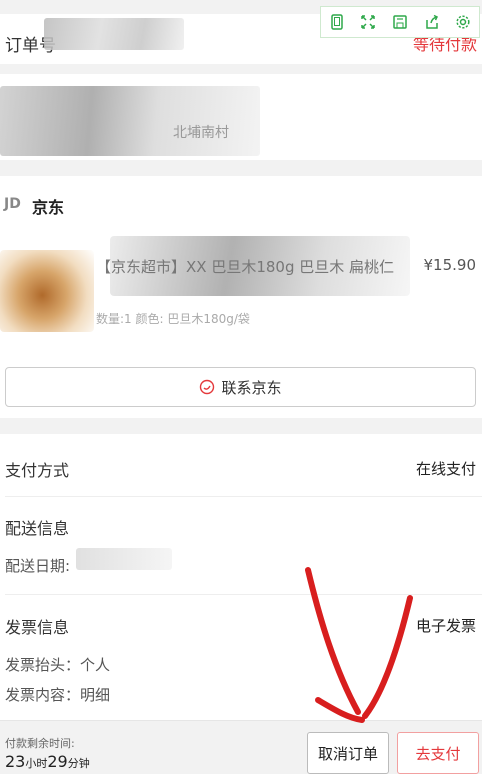  I want to click on delivery-date-redacted, so click(124, 559).